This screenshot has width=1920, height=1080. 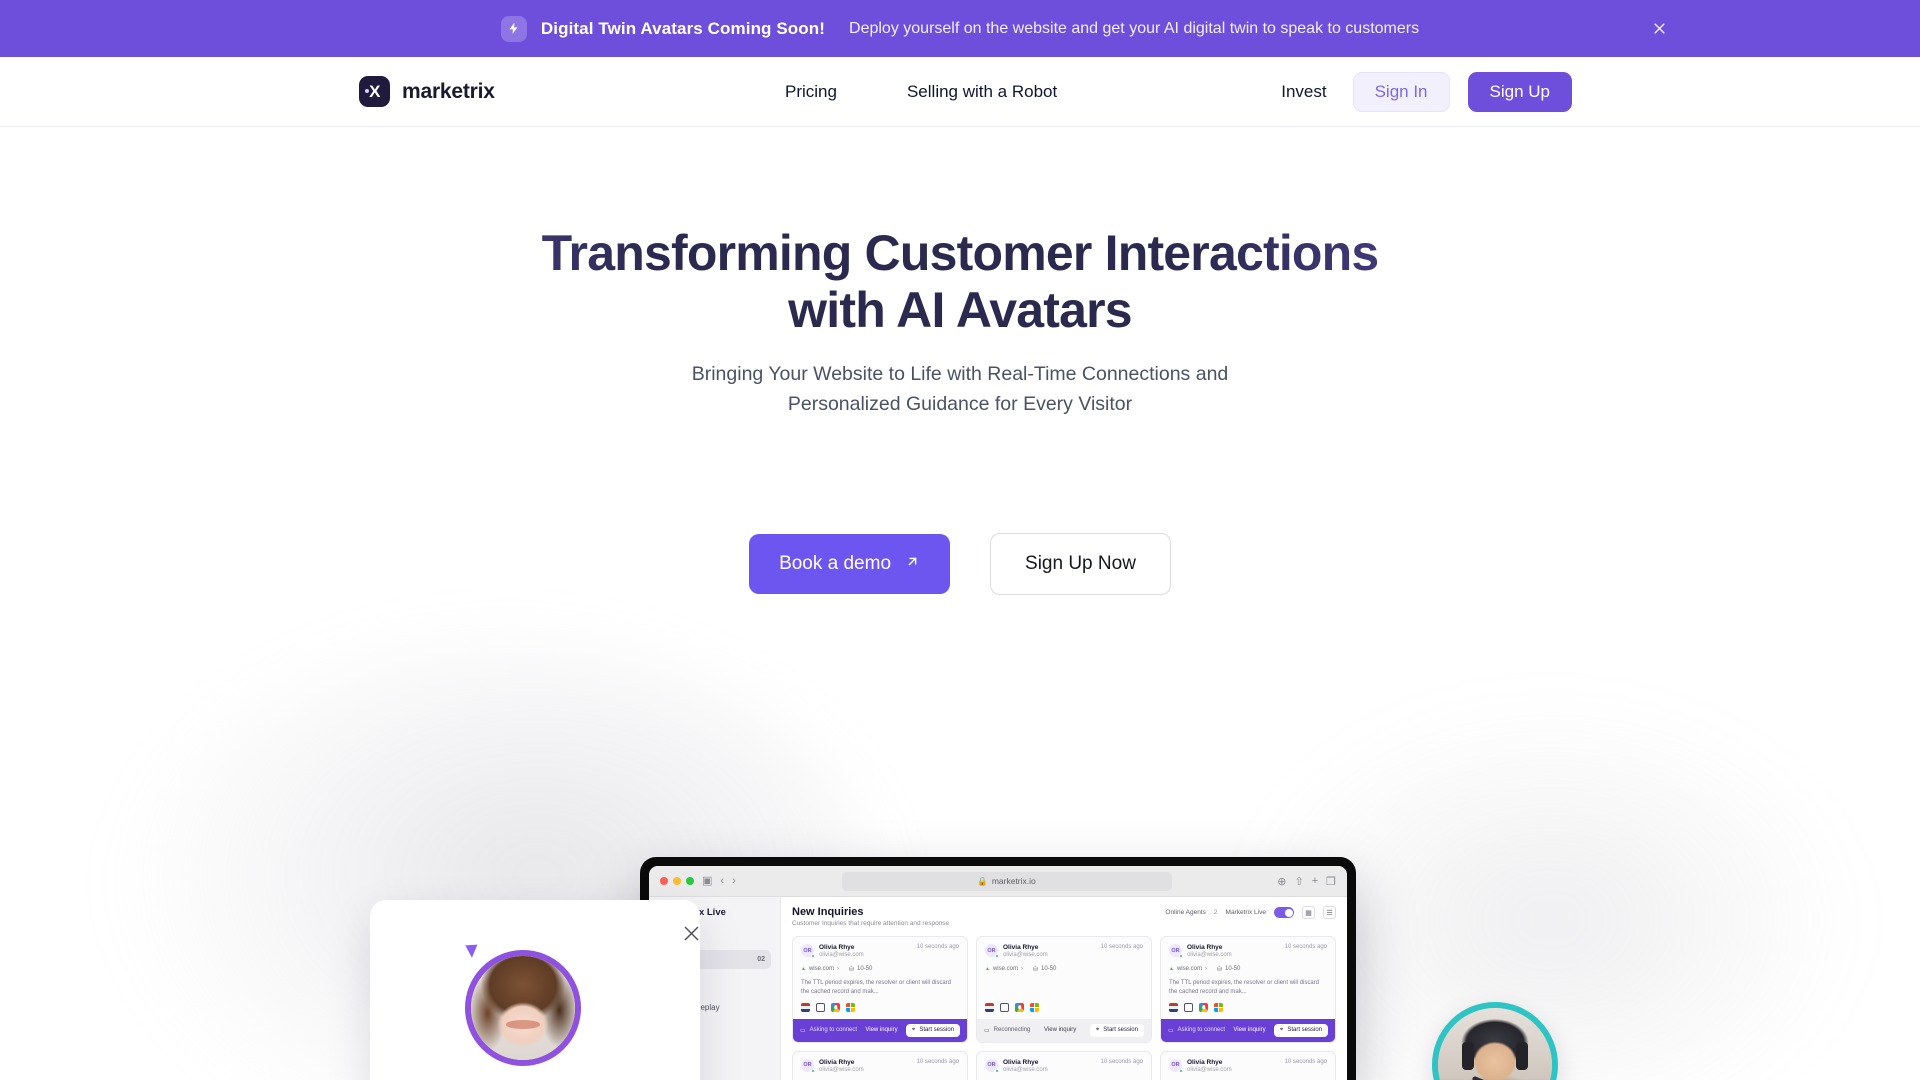 I want to click on grid-icon: ▦, so click(x=1308, y=912).